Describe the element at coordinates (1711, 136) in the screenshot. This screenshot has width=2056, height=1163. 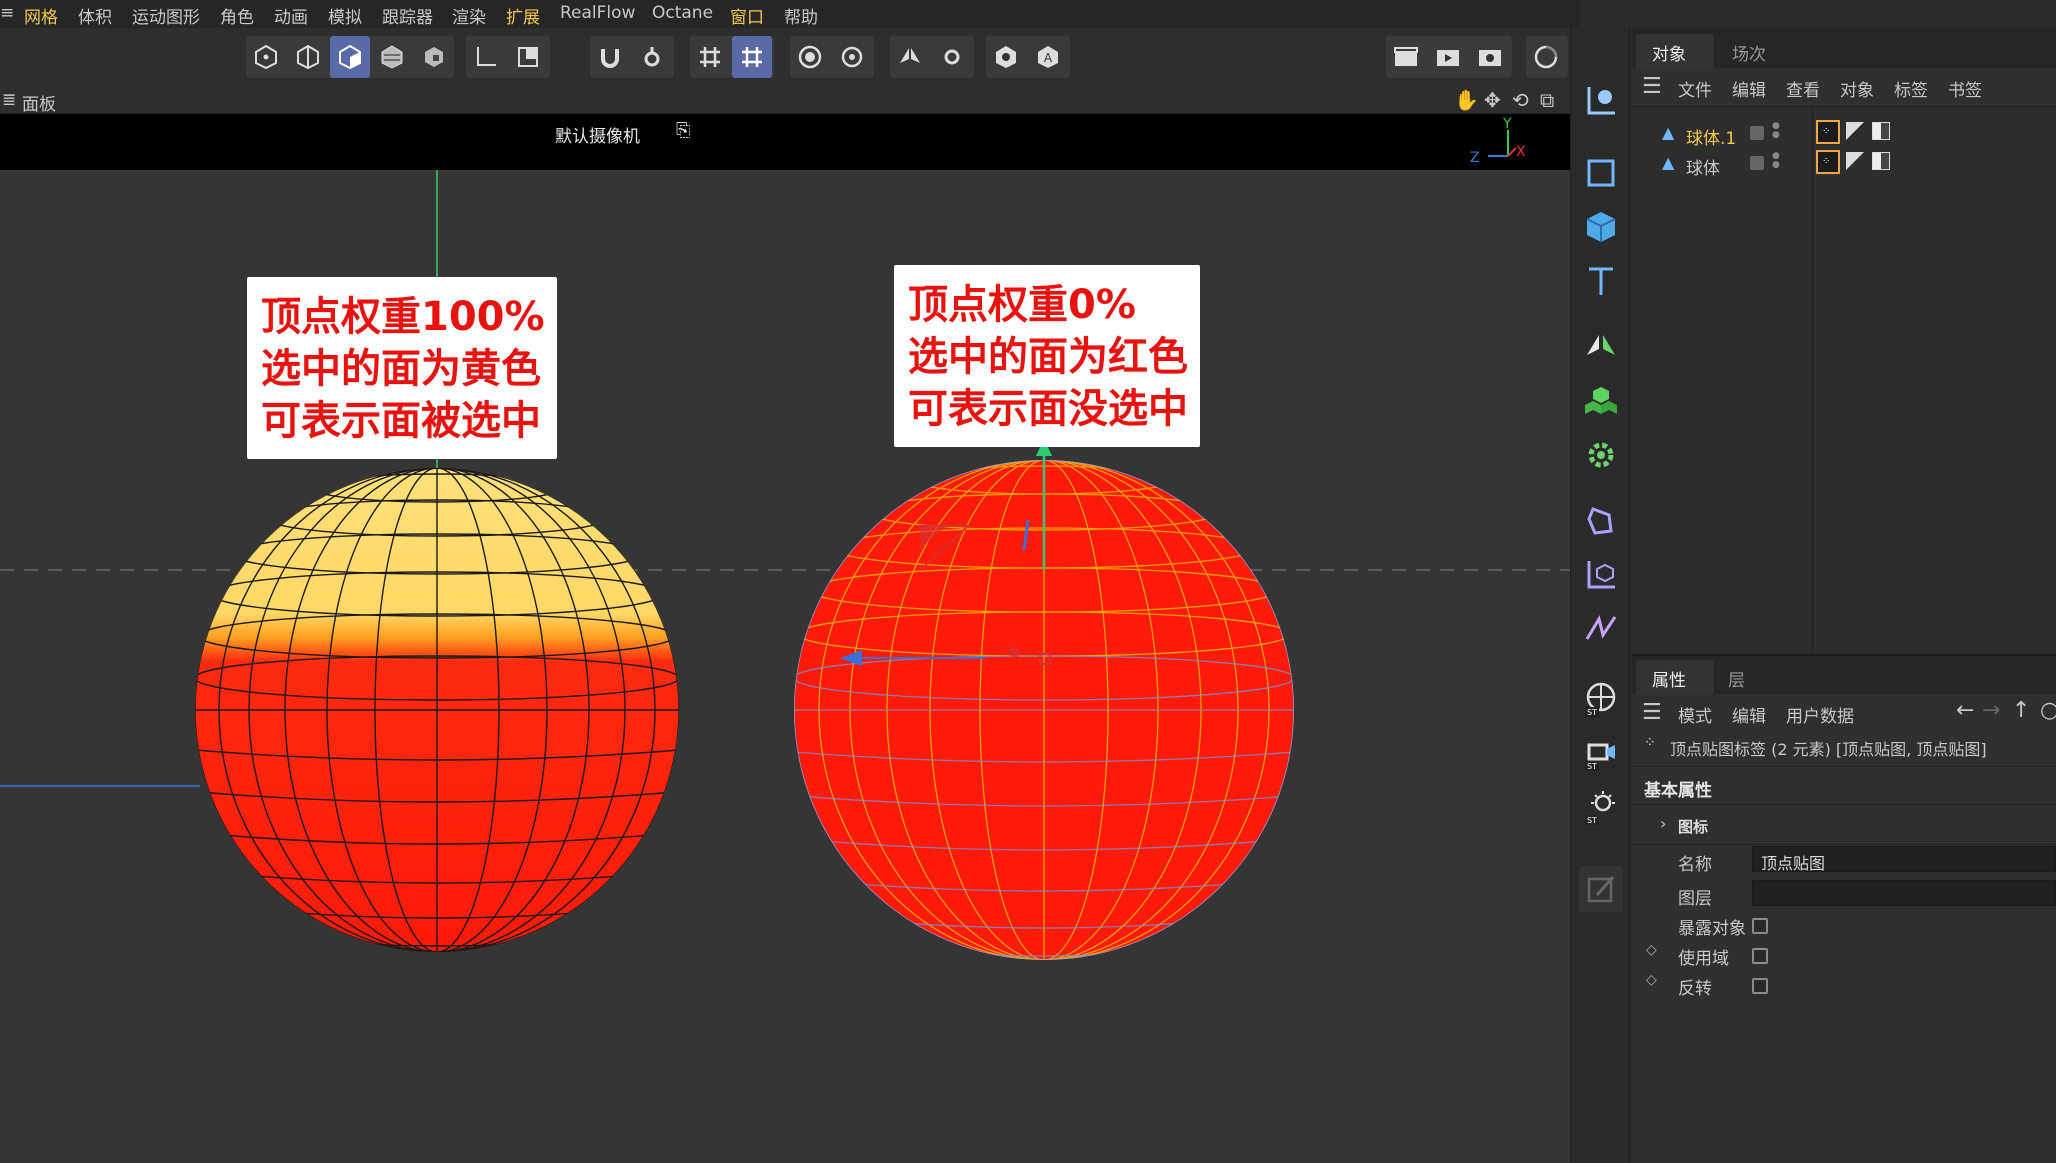
I see `object-name: 球体.1` at that location.